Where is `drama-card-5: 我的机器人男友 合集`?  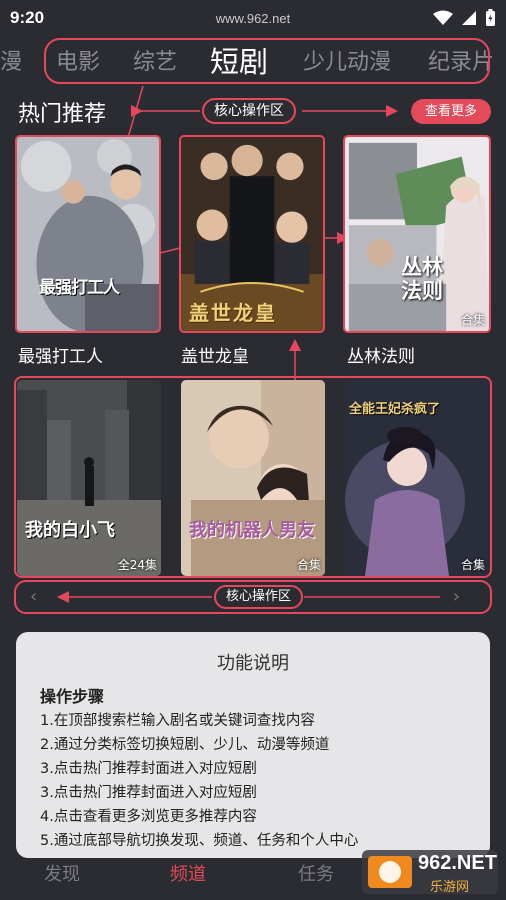 drama-card-5: 我的机器人男友 合集 is located at coordinates (253, 478).